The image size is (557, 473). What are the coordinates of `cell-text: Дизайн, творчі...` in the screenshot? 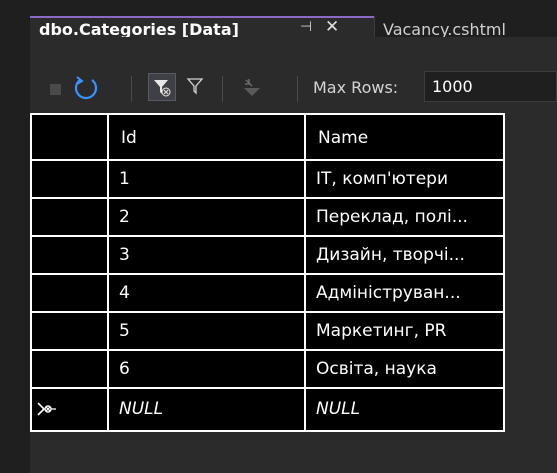 It's located at (390, 255).